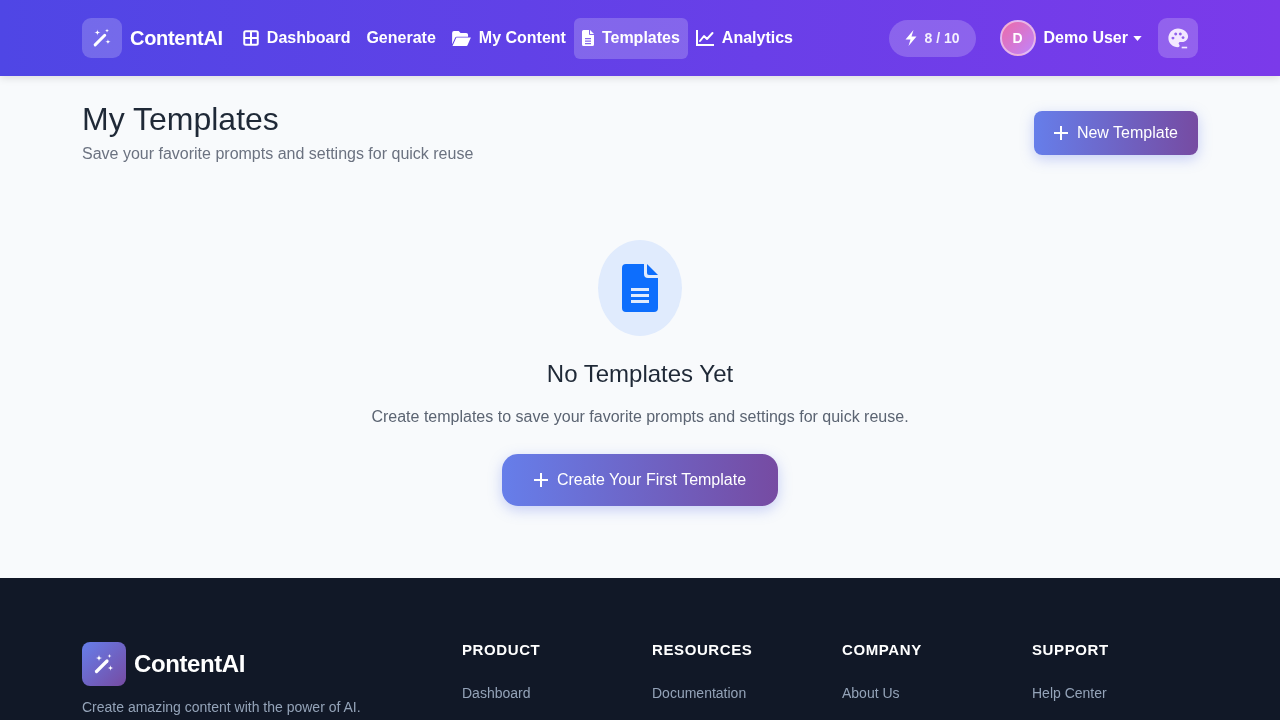 This screenshot has height=720, width=1280. I want to click on document-icon, so click(587, 38).